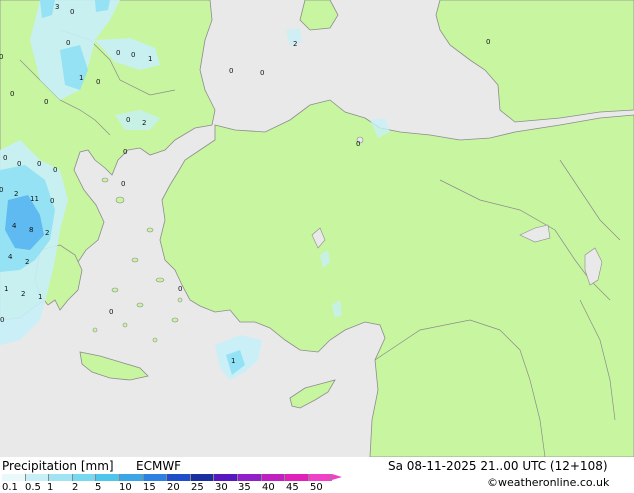  I want to click on scale-tick-label: 25, so click(197, 487).